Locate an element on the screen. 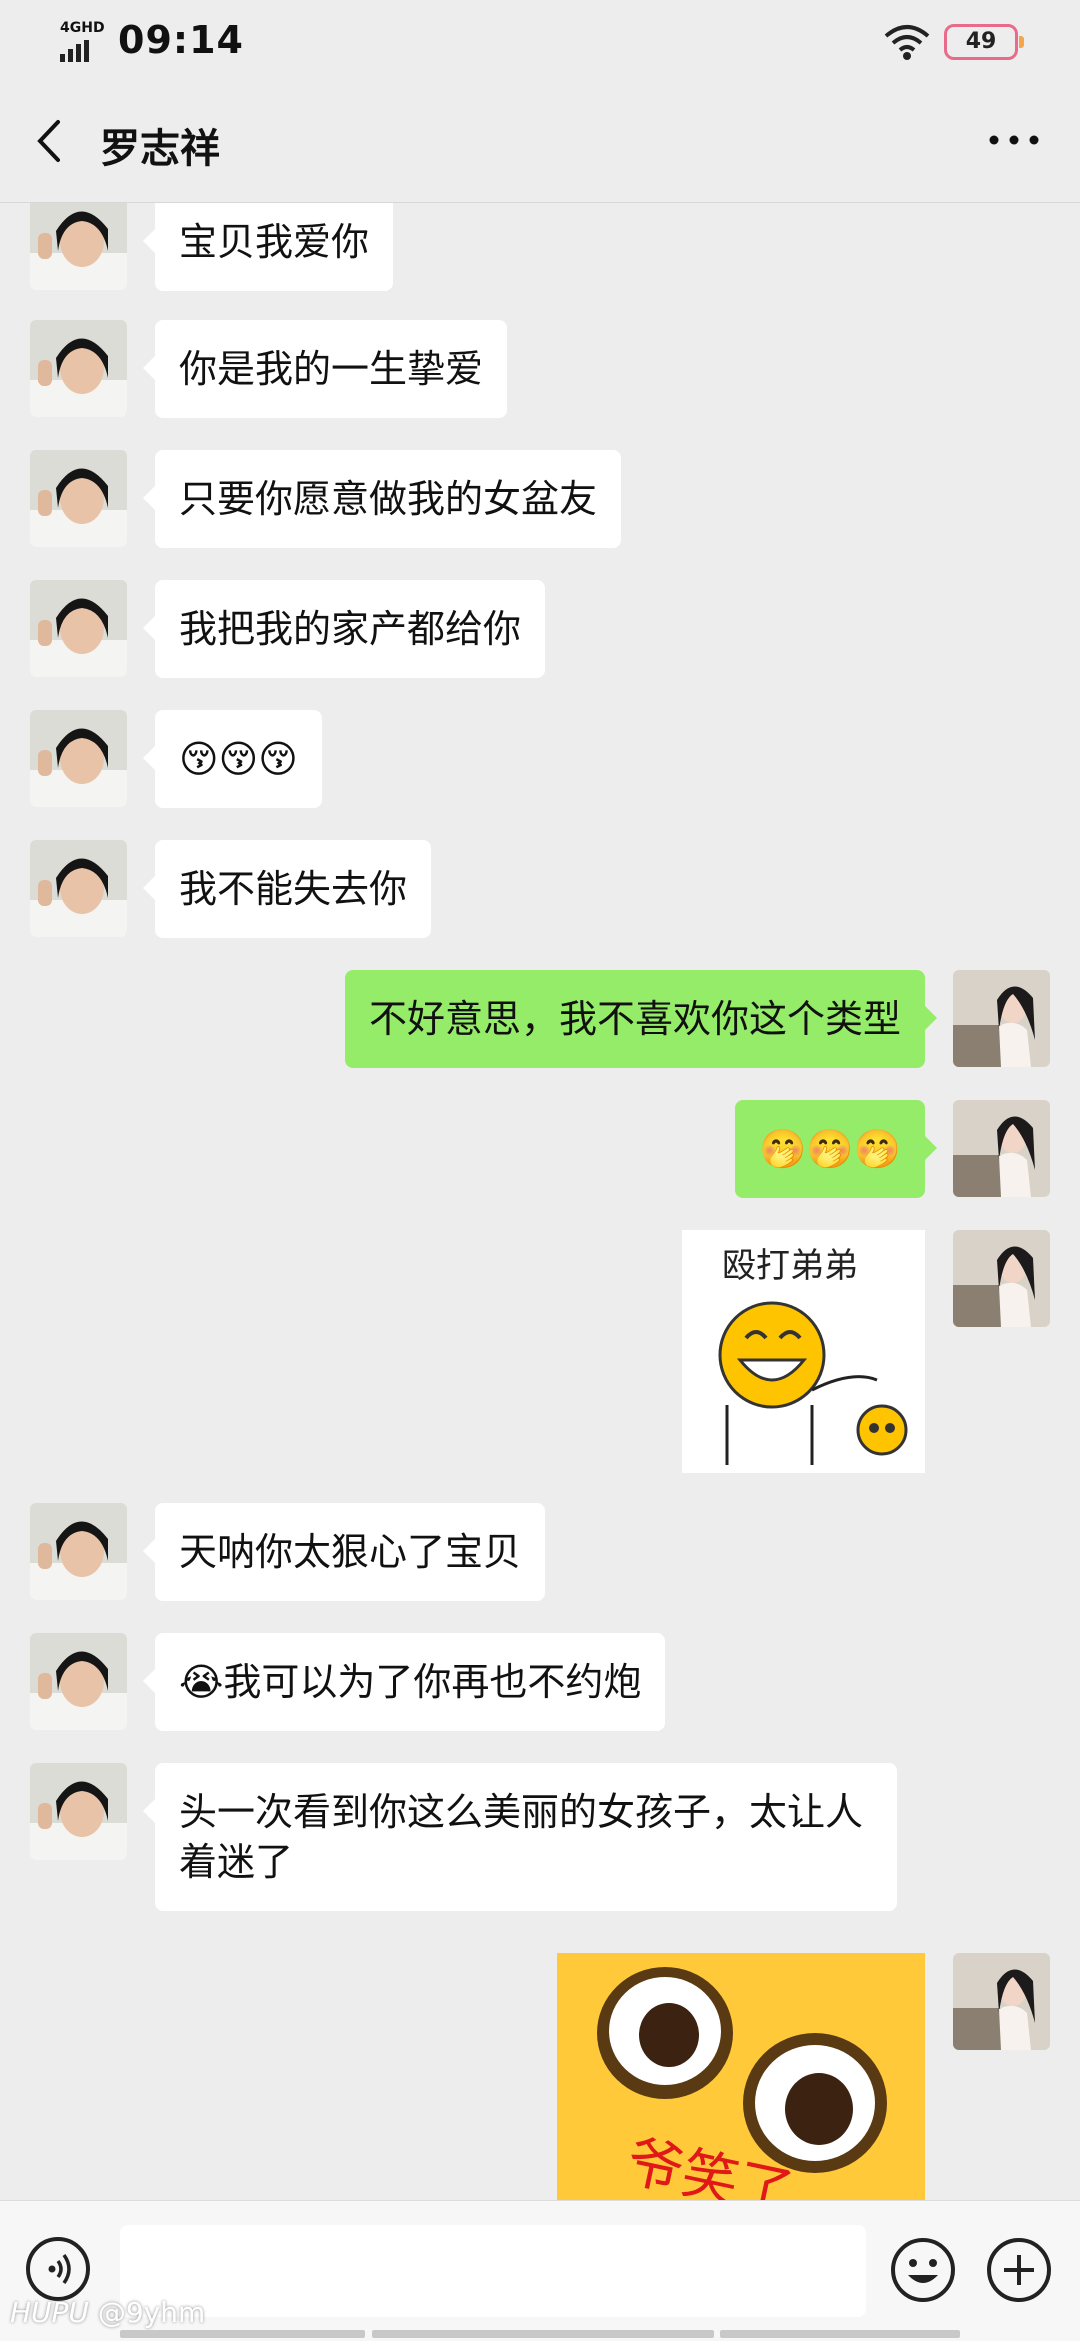 This screenshot has height=2341, width=1080. message-bubble: 😚😚😚 is located at coordinates (232, 759).